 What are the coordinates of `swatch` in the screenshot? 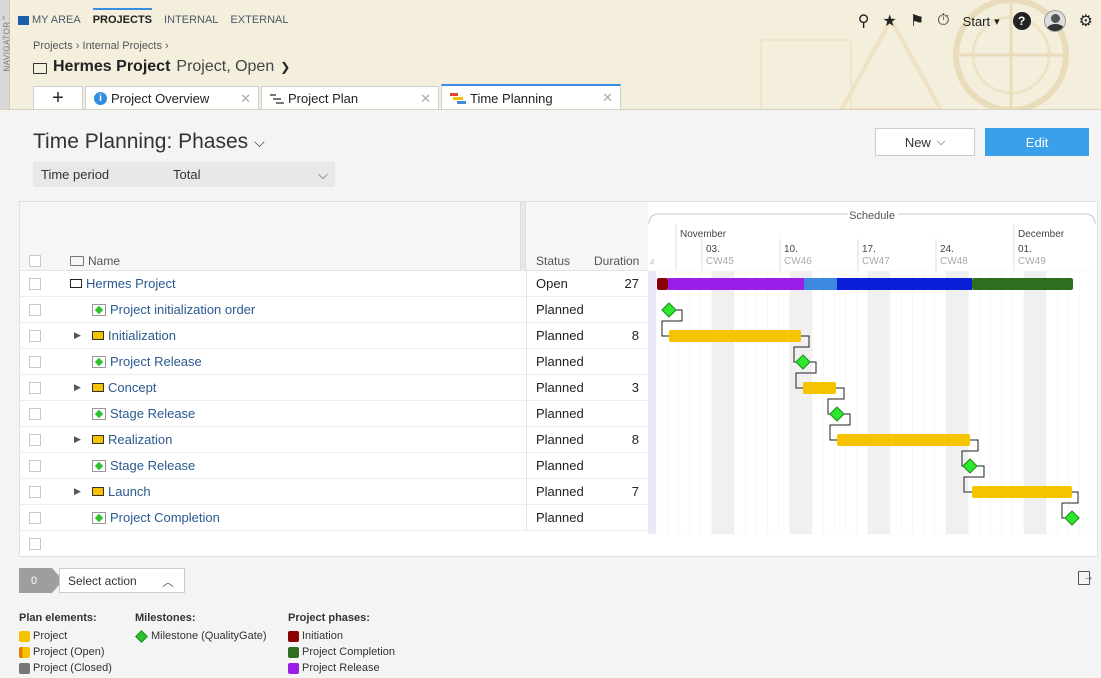 It's located at (24, 652).